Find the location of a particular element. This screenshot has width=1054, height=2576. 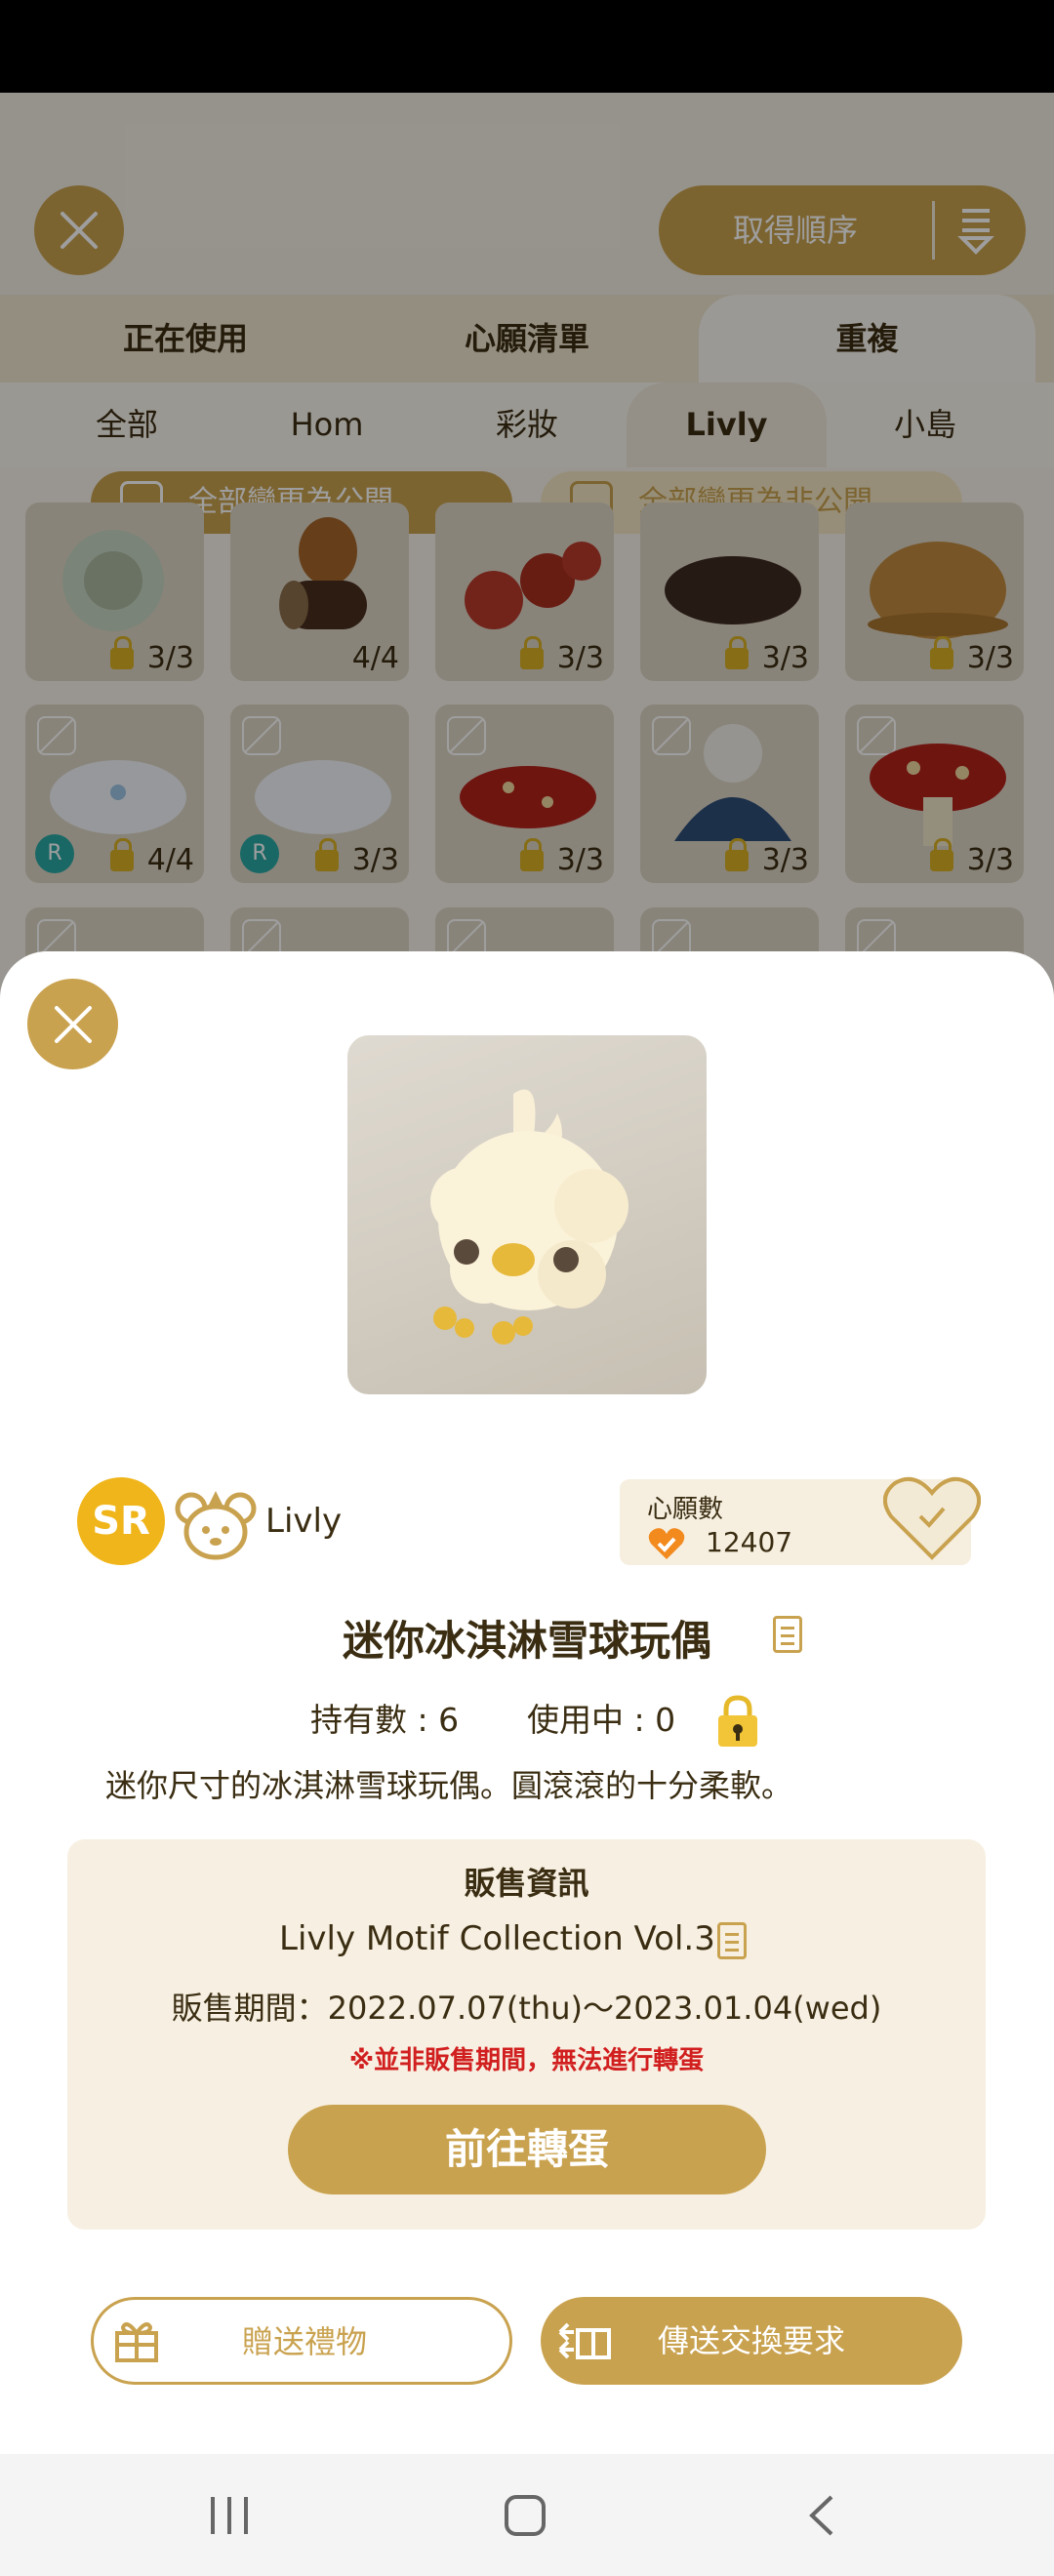

system-nav-bar is located at coordinates (527, 2515).